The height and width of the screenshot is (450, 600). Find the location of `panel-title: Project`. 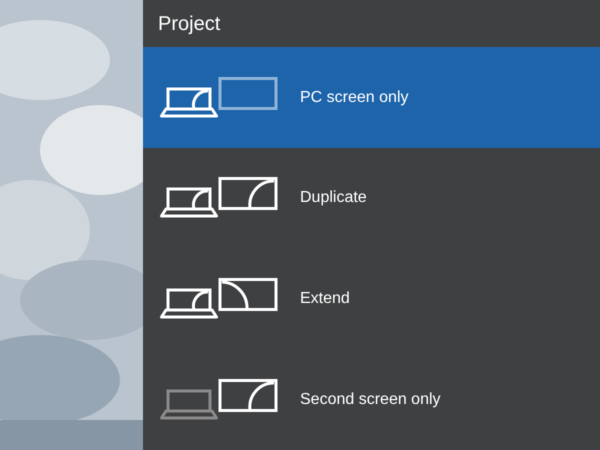

panel-title: Project is located at coordinates (189, 24).